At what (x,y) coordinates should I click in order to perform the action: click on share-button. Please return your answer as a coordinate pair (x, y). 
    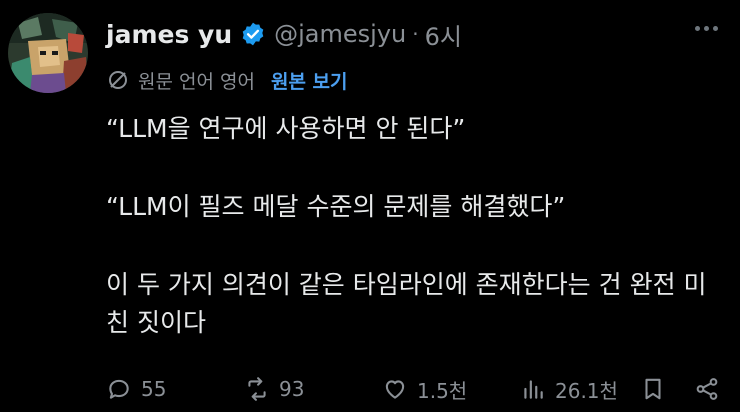
    Looking at the image, I should click on (711, 389).